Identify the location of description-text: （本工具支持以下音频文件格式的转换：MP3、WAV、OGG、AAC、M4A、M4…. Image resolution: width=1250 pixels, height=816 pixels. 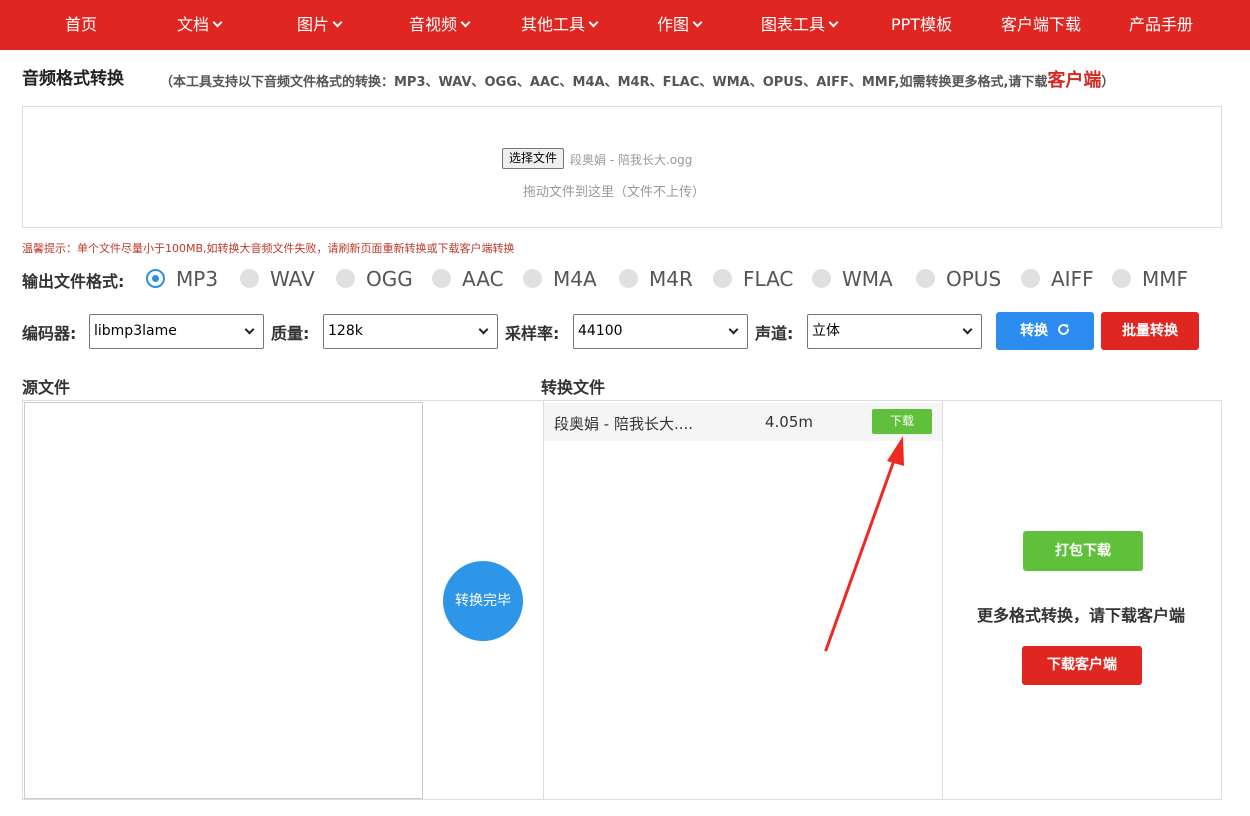
(604, 82).